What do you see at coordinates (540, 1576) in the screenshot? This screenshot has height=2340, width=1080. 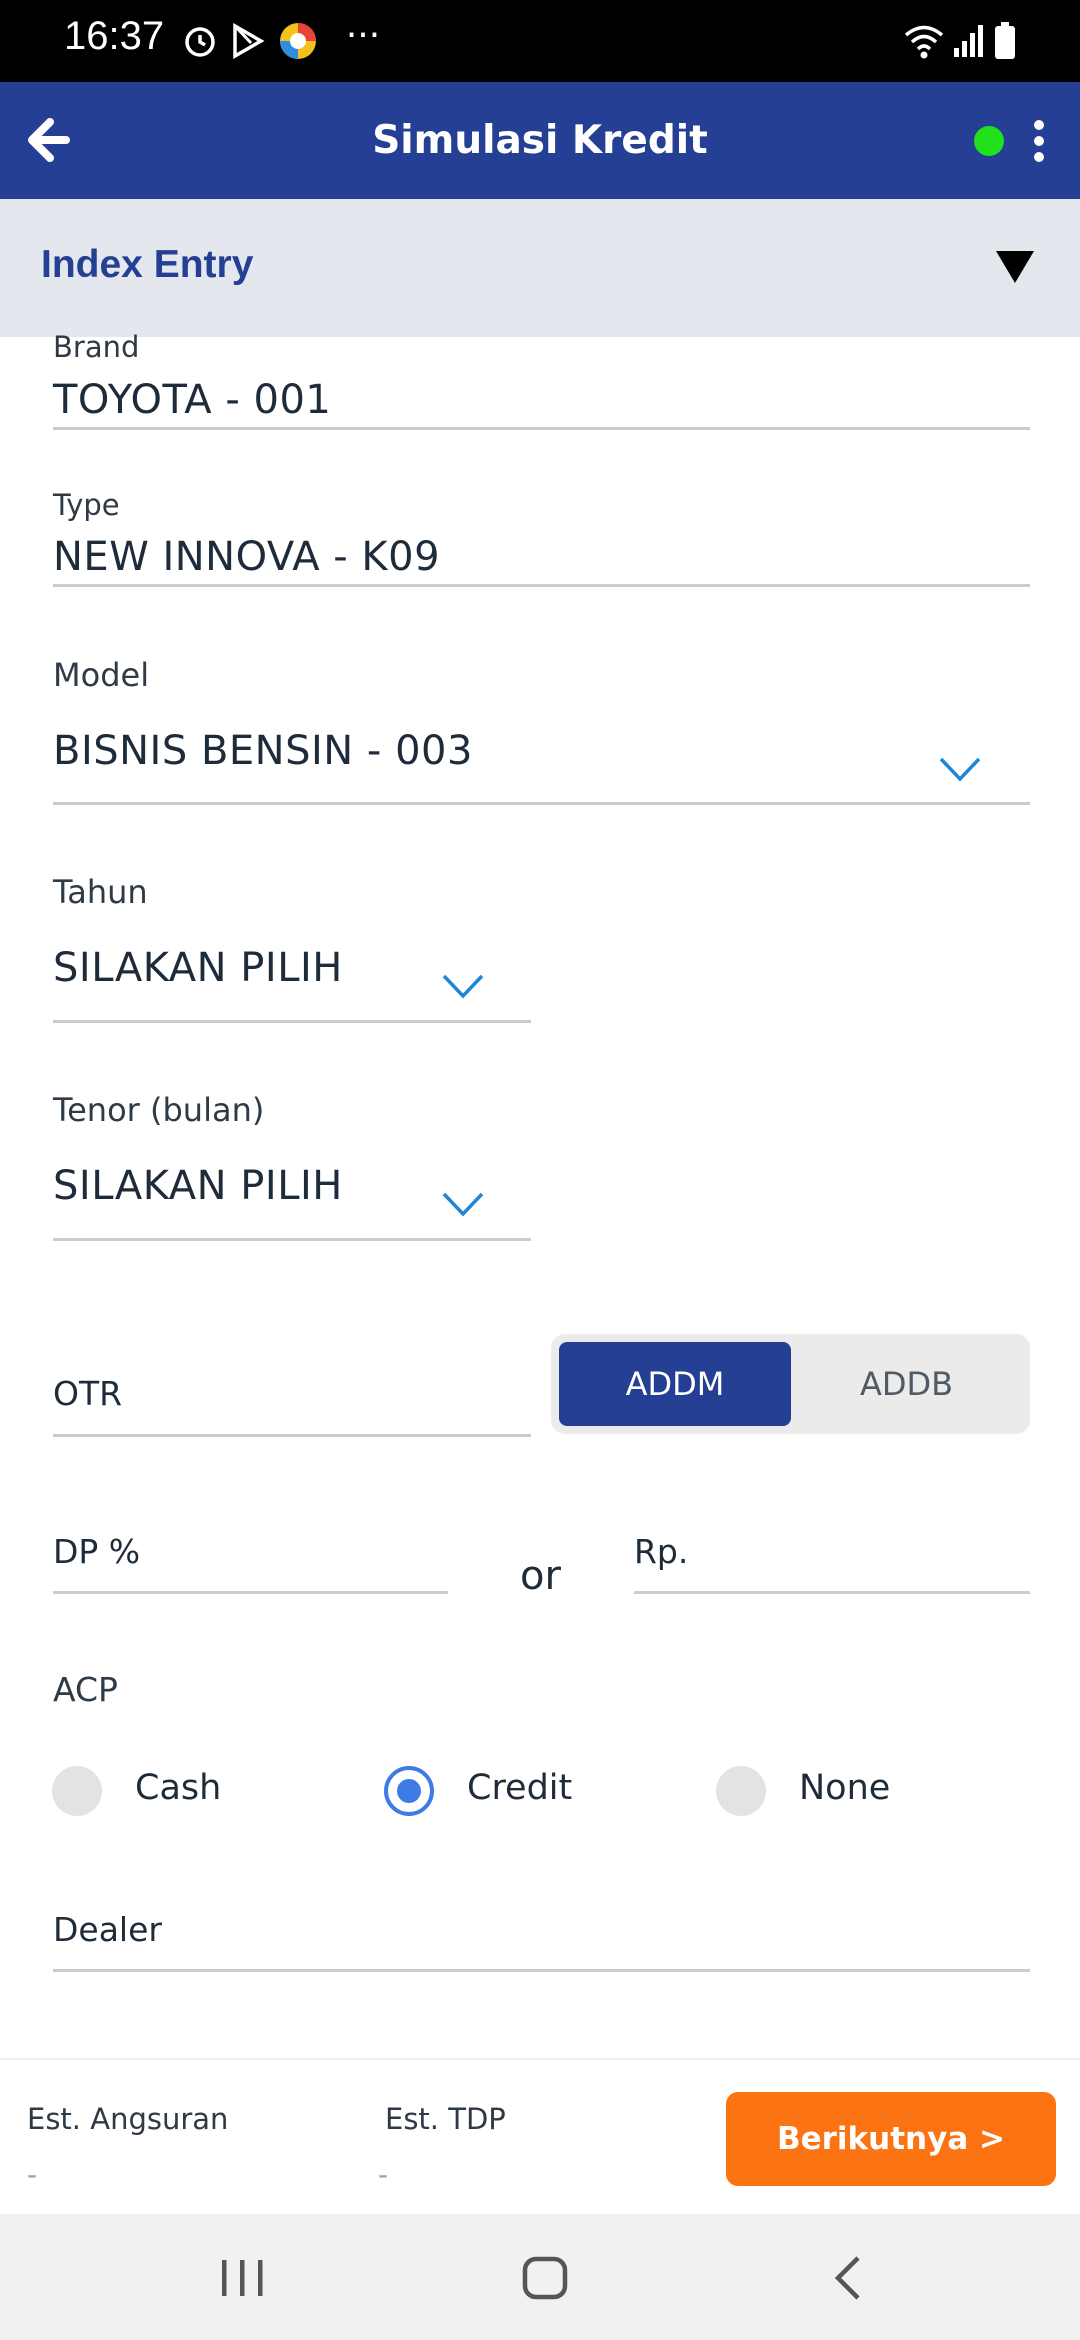 I see `or-text: or` at bounding box center [540, 1576].